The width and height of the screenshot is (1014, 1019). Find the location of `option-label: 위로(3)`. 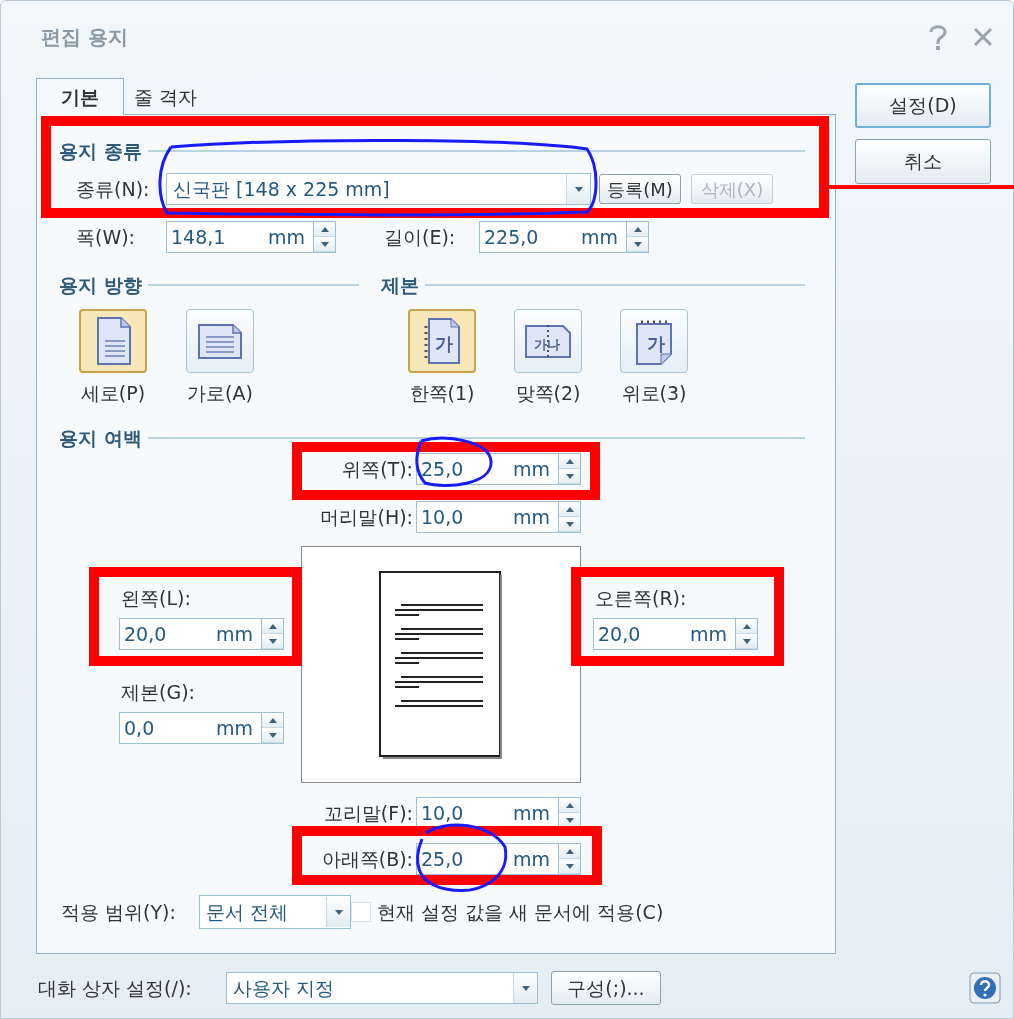

option-label: 위로(3) is located at coordinates (654, 393).